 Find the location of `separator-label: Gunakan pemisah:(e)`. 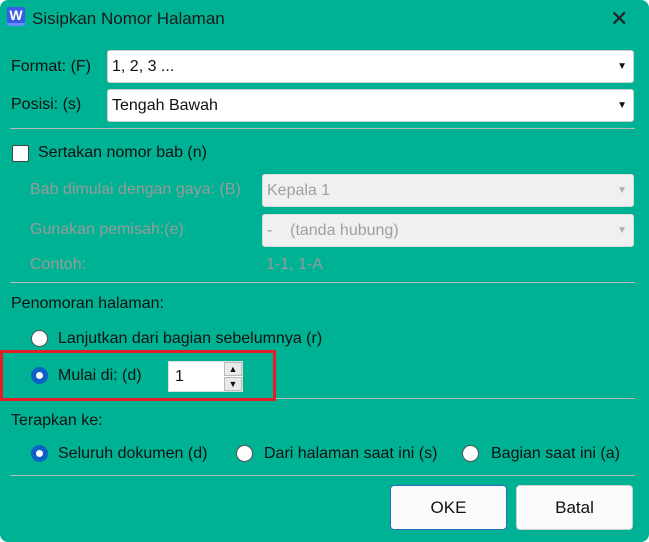

separator-label: Gunakan pemisah:(e) is located at coordinates (107, 229).